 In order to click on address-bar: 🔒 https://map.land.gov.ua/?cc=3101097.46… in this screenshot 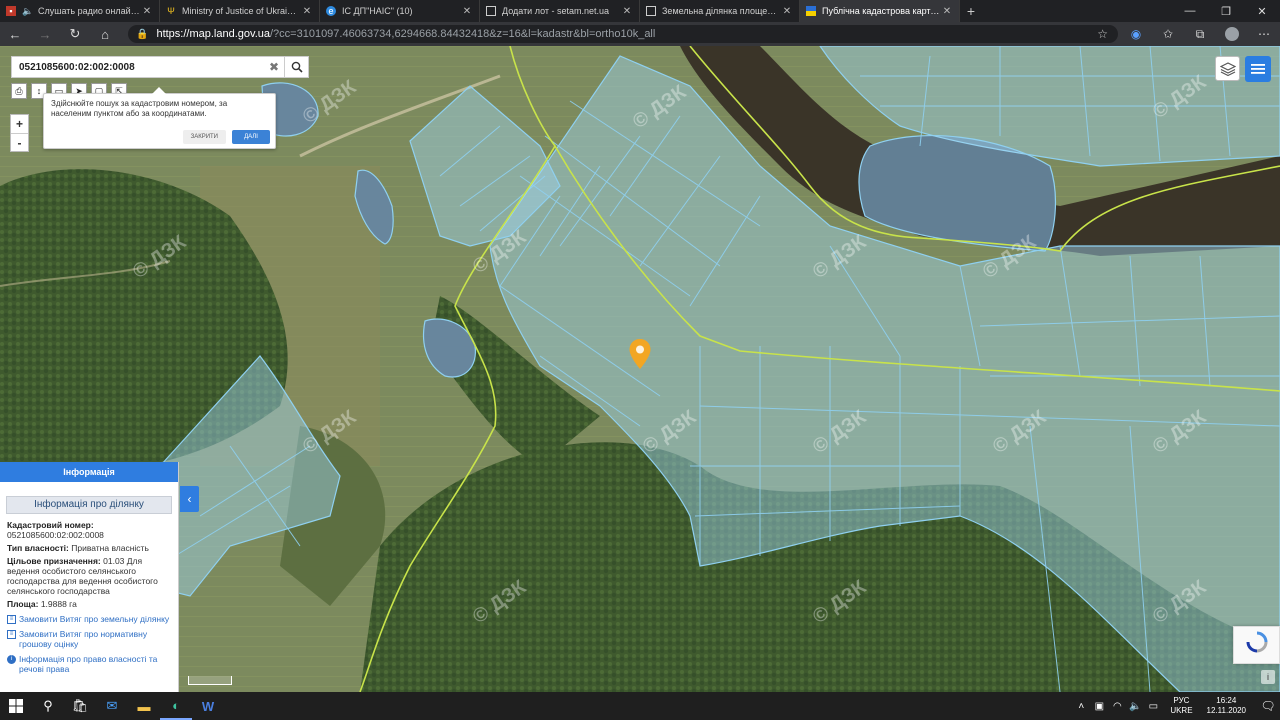, I will do `click(623, 34)`.